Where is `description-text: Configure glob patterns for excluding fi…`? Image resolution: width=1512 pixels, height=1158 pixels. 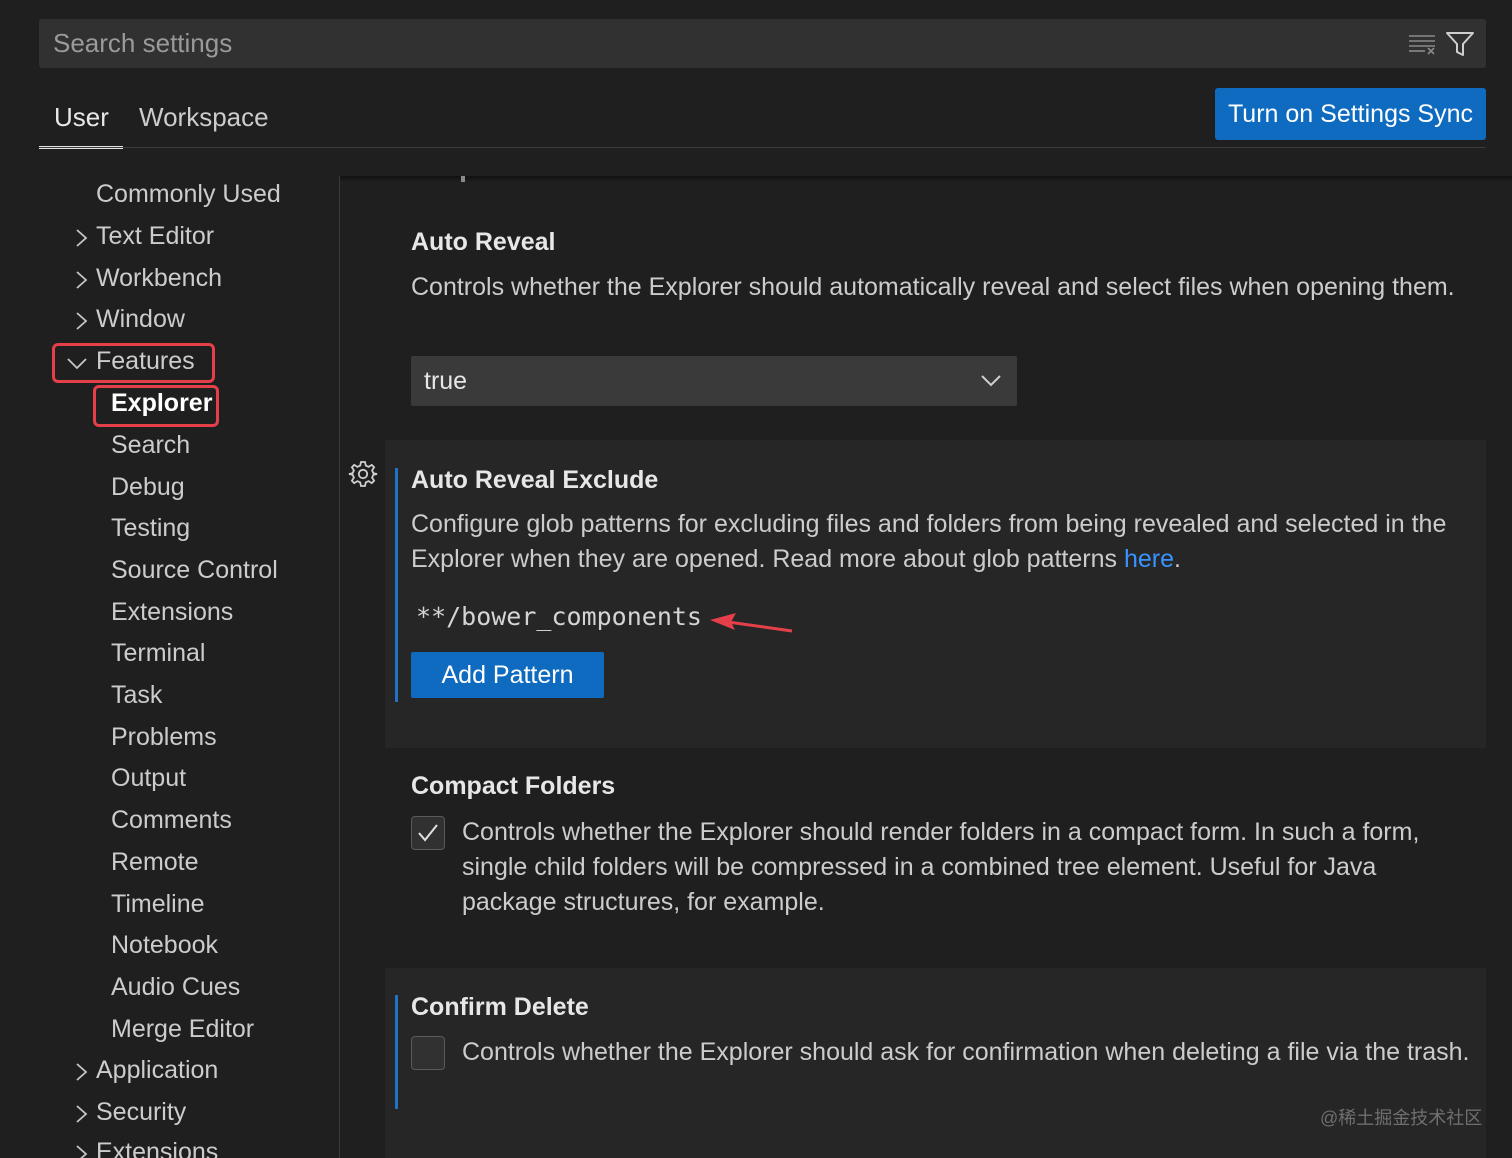
description-text: Configure glob patterns for excluding fi… is located at coordinates (929, 541).